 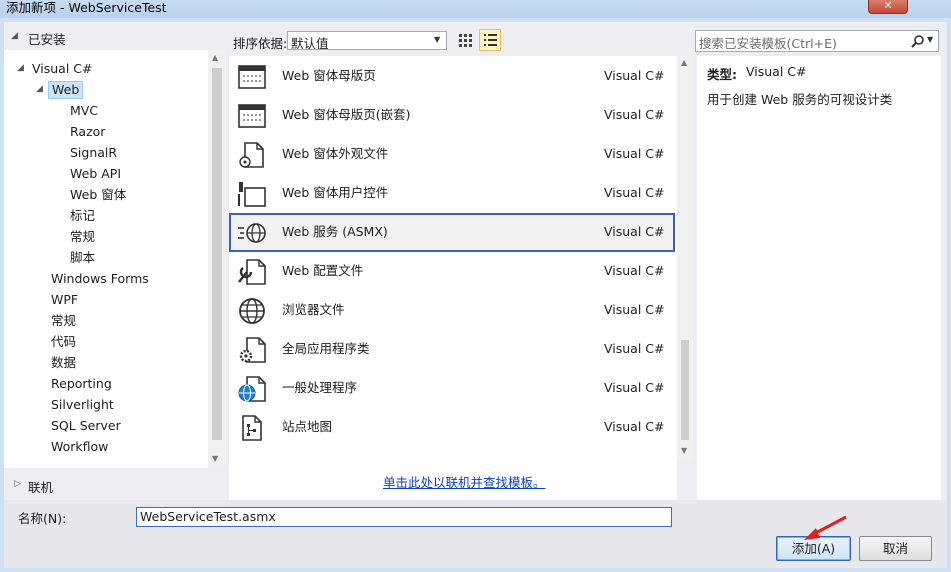 I want to click on installed-header: ◢ 已安装, so click(x=115, y=37).